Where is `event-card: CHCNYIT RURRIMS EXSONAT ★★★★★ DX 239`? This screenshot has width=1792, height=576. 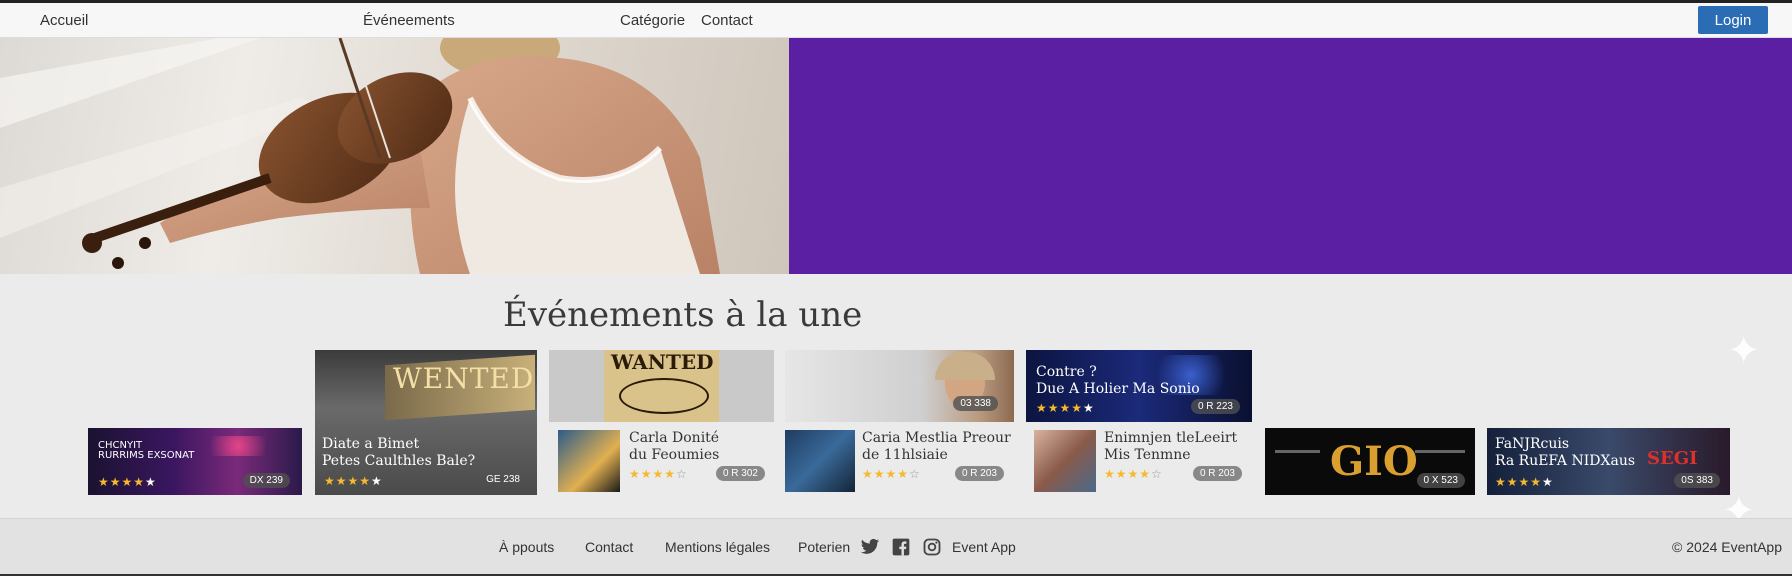
event-card: CHCNYIT RURRIMS EXSONAT ★★★★★ DX 239 is located at coordinates (195, 461).